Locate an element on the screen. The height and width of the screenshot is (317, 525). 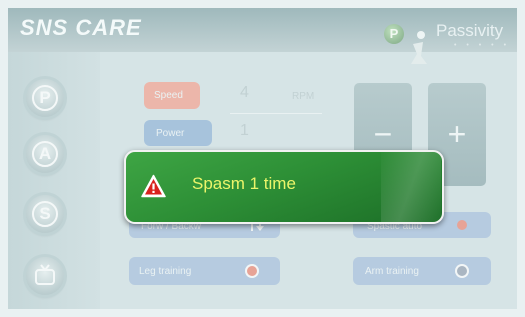
speed-label: Speed is located at coordinates (168, 95).